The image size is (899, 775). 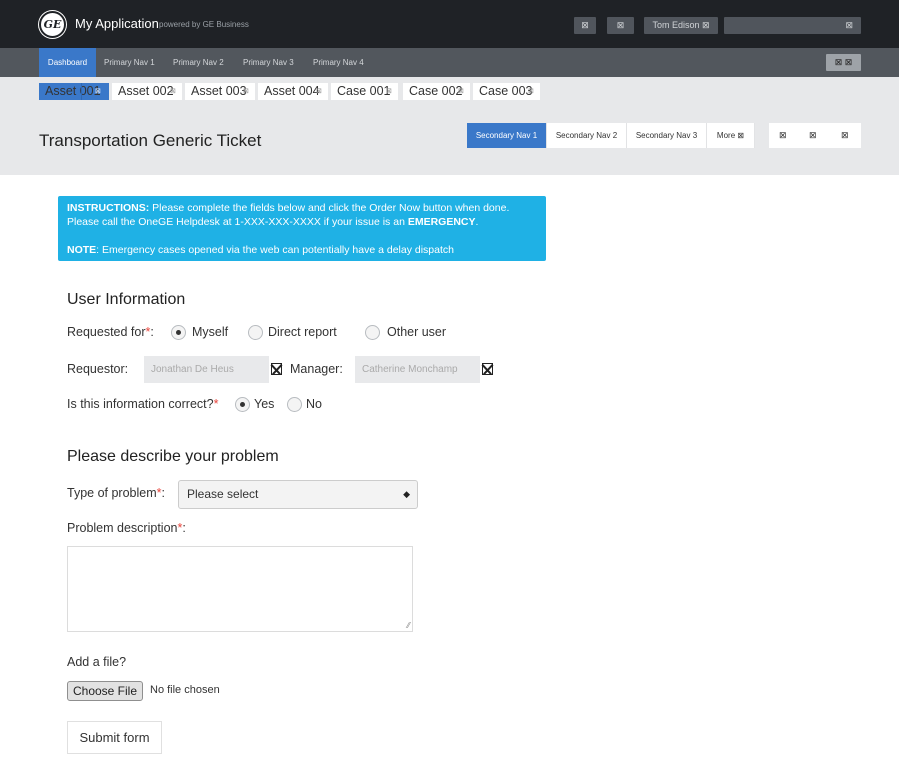 What do you see at coordinates (372, 332) in the screenshot?
I see `radio-other-user` at bounding box center [372, 332].